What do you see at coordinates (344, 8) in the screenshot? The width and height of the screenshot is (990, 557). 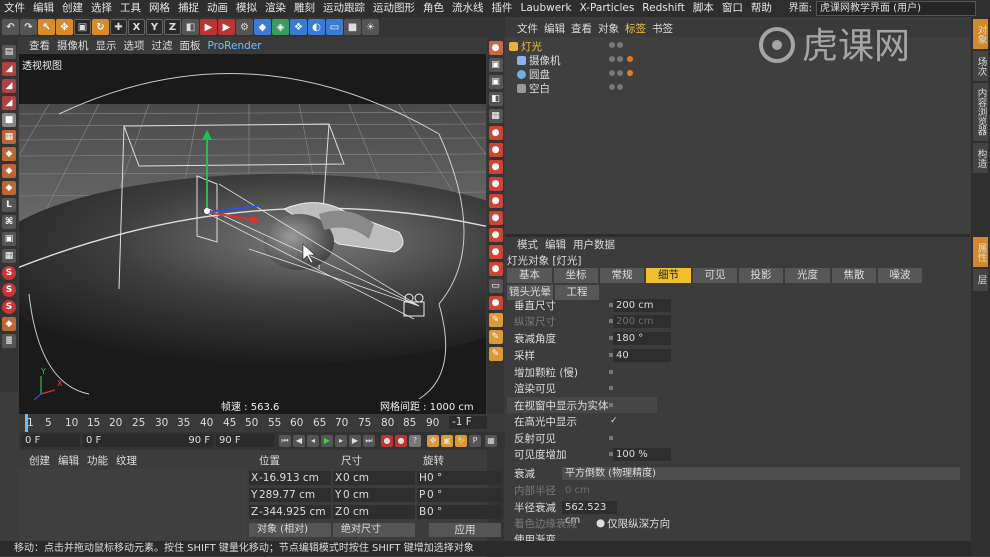 I see `menu-motion-tracking: 运动跟踪` at bounding box center [344, 8].